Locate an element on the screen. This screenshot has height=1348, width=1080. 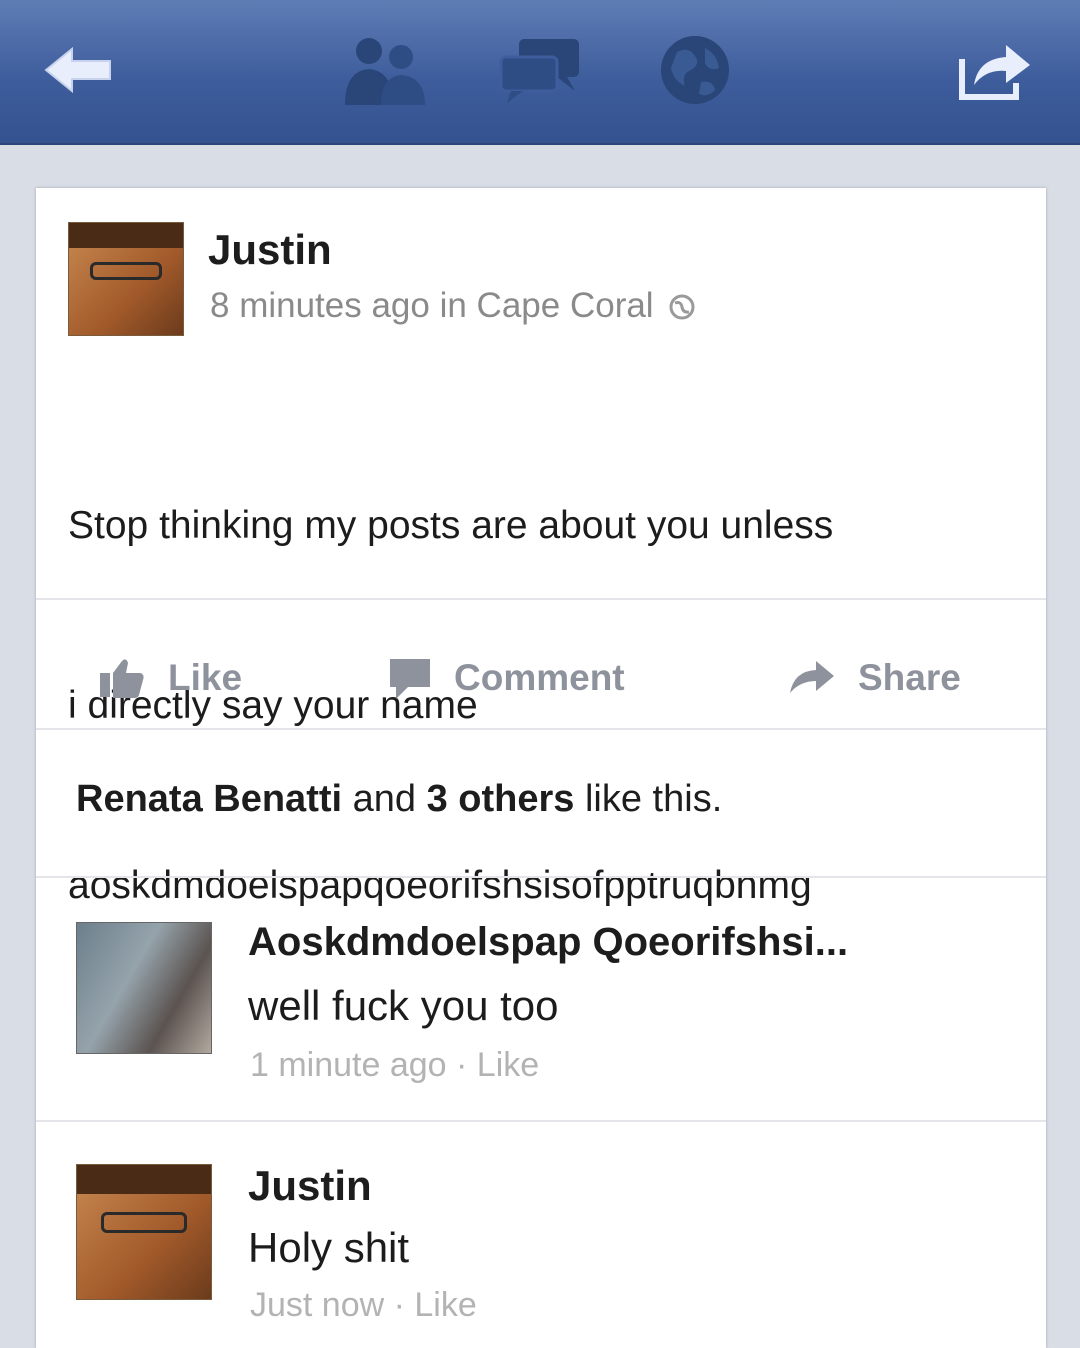
comment-label: Comment is located at coordinates (539, 677).